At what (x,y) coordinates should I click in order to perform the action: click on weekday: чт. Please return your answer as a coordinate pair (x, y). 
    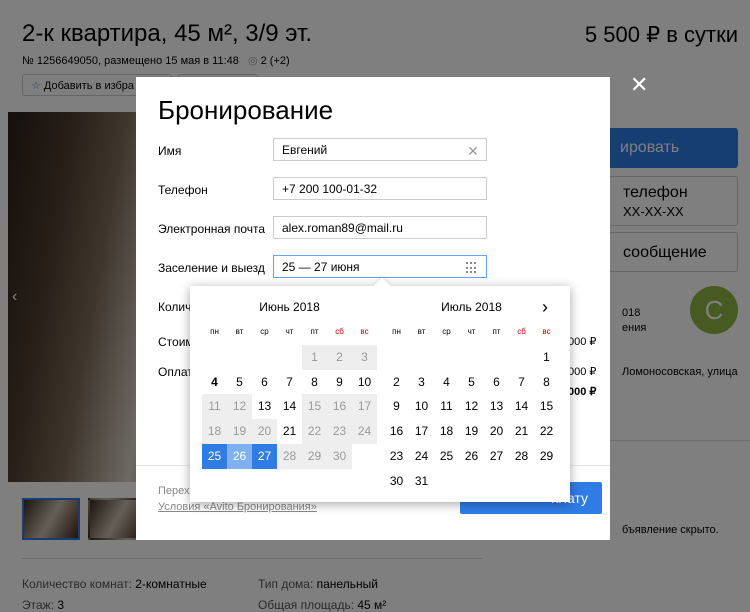
    Looking at the image, I should click on (471, 331).